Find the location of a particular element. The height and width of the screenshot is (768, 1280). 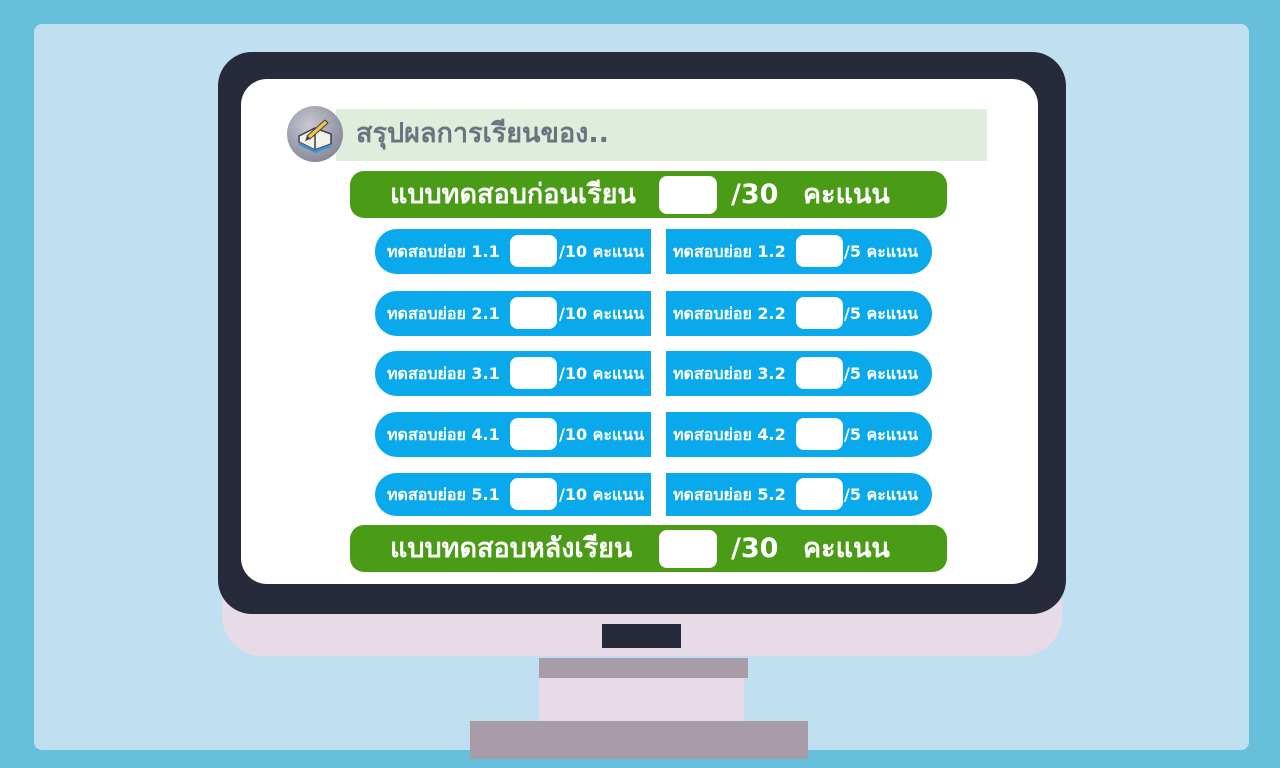

quiz-label: ทดสอบย่อย 3.2 is located at coordinates (729, 373).